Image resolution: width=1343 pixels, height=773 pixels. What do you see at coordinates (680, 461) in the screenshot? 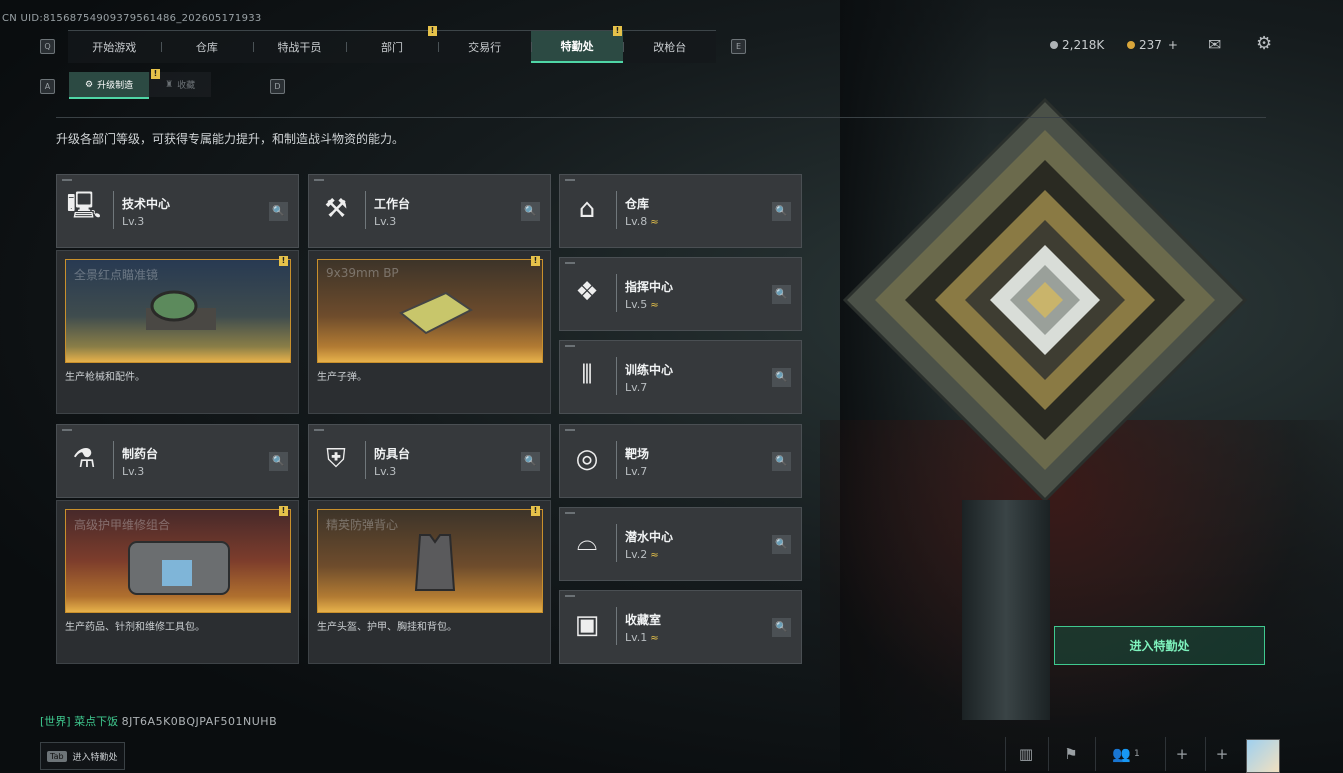
I see `department-card-range: ◎ 靶场 Lv.7 🔍` at bounding box center [680, 461].